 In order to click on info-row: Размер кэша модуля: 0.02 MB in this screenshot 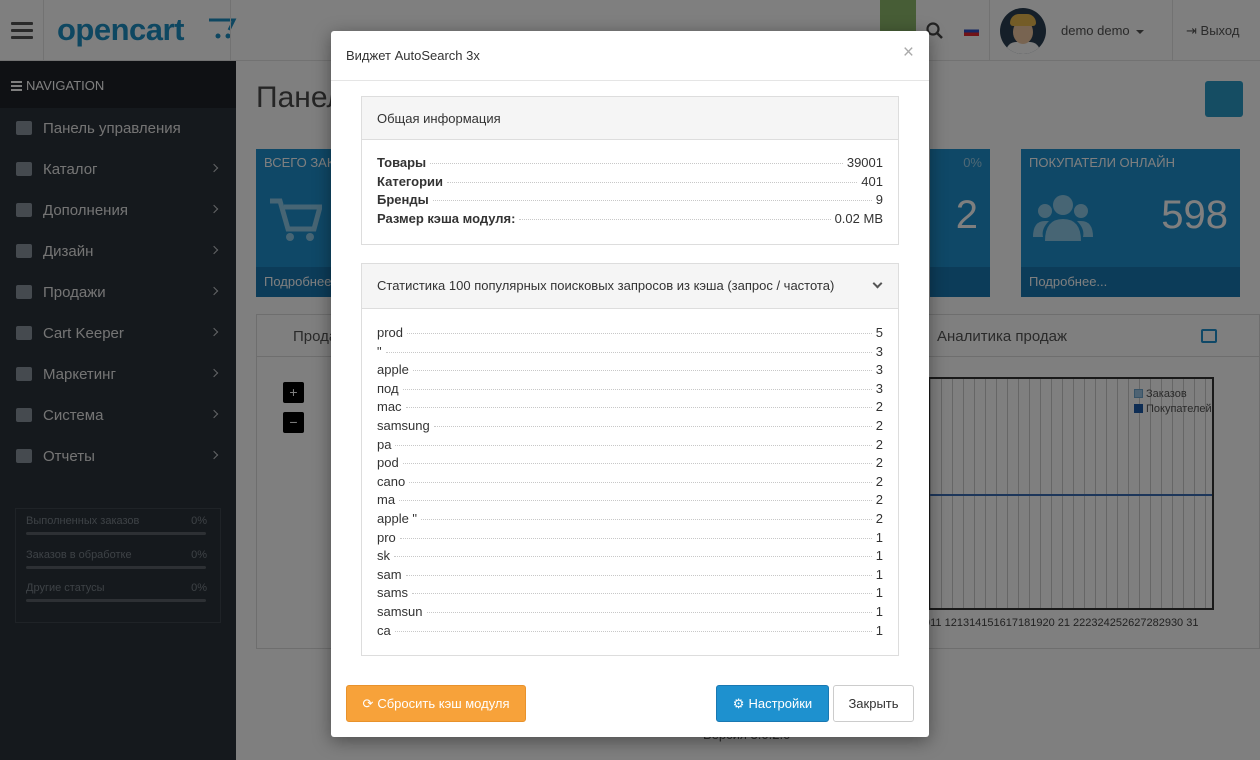, I will do `click(630, 220)`.